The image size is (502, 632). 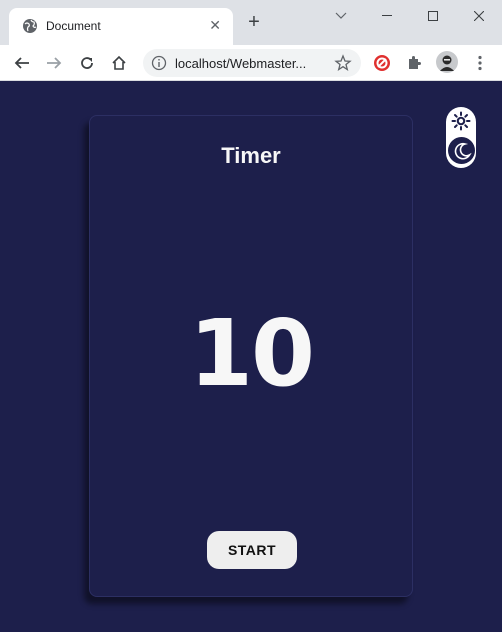 What do you see at coordinates (87, 63) in the screenshot?
I see `reload-icon` at bounding box center [87, 63].